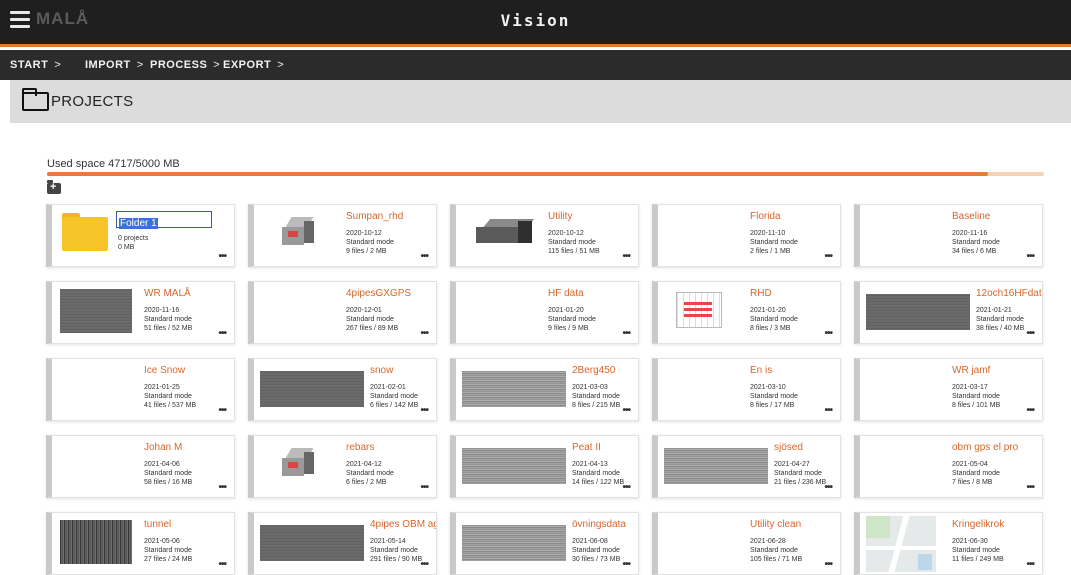  What do you see at coordinates (168, 482) in the screenshot?
I see `project-files: 58 files / 16 MB` at bounding box center [168, 482].